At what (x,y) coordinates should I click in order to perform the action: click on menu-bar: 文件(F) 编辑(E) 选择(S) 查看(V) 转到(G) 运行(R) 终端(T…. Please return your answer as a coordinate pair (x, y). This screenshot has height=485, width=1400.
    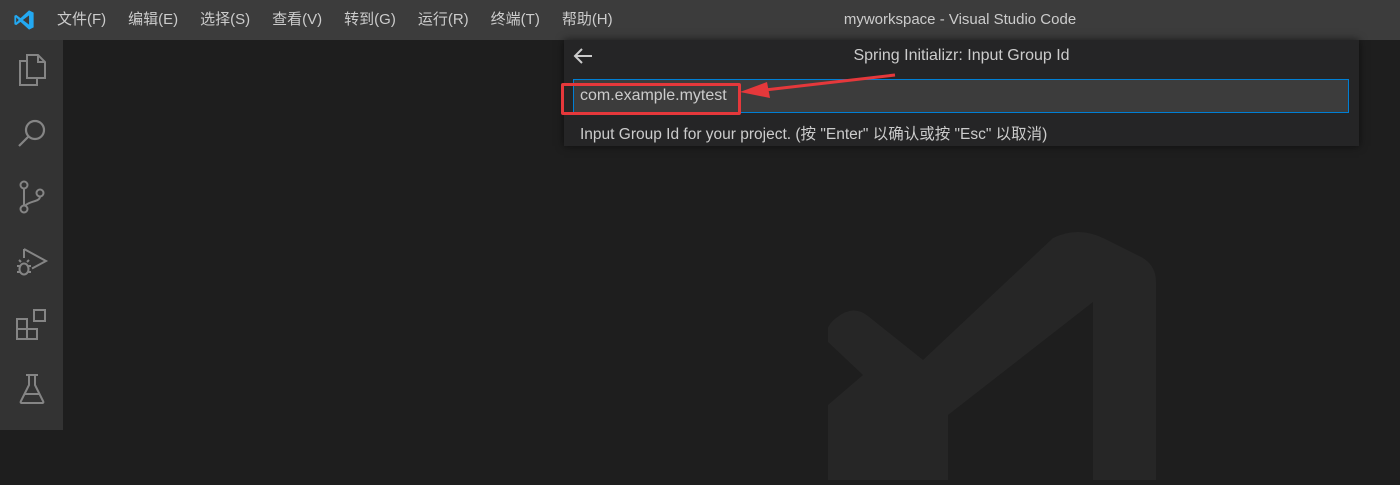
    Looking at the image, I should click on (336, 20).